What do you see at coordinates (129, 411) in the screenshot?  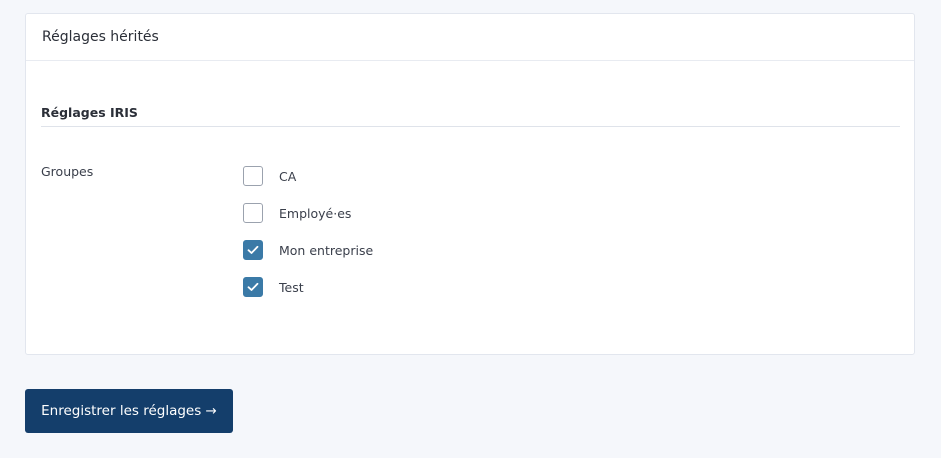 I see `save-settings-button: Enregistrer les réglages →` at bounding box center [129, 411].